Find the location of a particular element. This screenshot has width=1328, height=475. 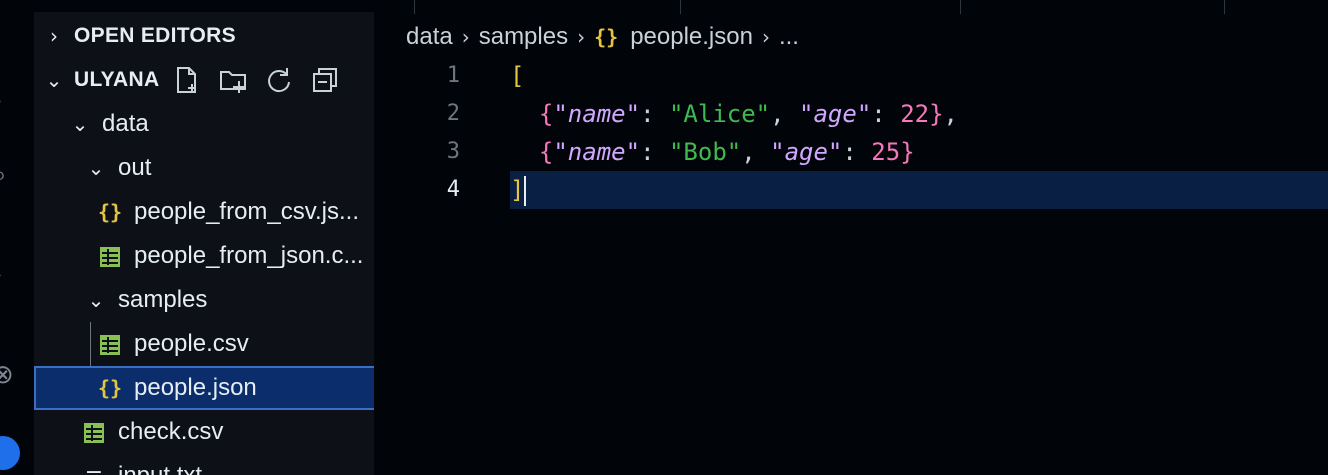

tree-file-people-csv: people.csv is located at coordinates (204, 344).